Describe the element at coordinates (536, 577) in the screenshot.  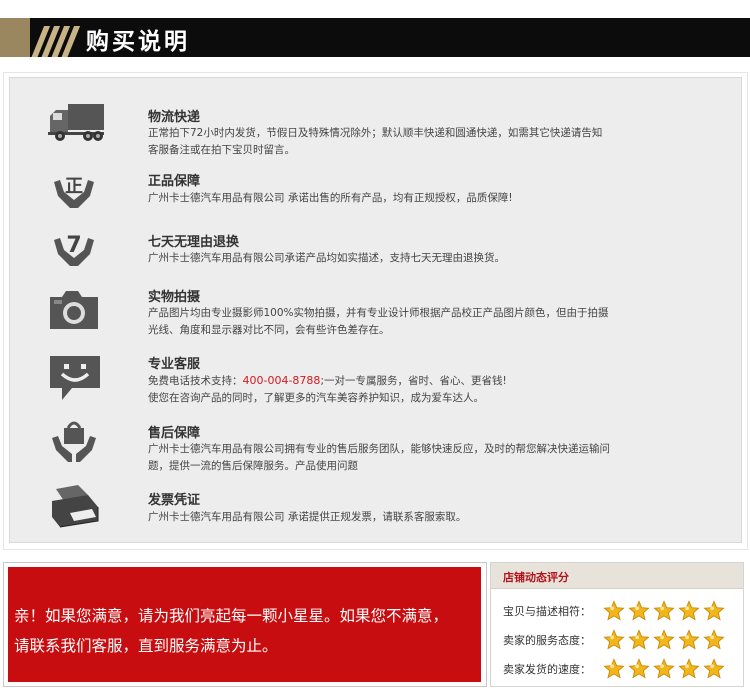
I see `rating-title: 店铺动态评分` at that location.